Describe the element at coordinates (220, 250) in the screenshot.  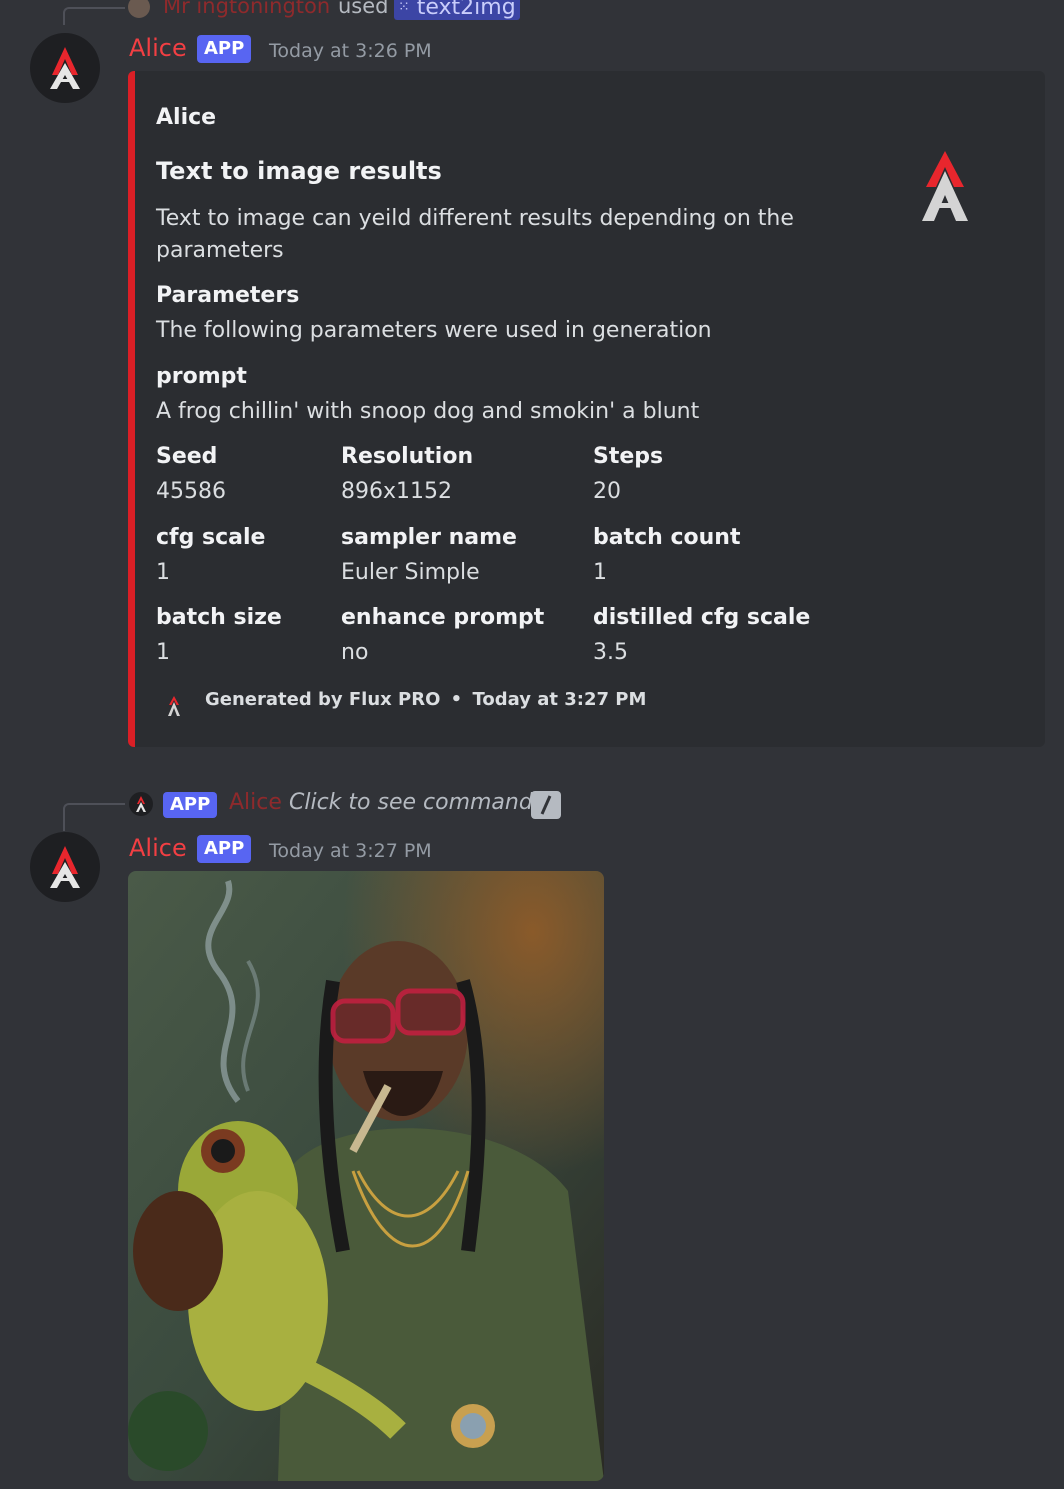
I see `embed-description-line2: parameters` at that location.